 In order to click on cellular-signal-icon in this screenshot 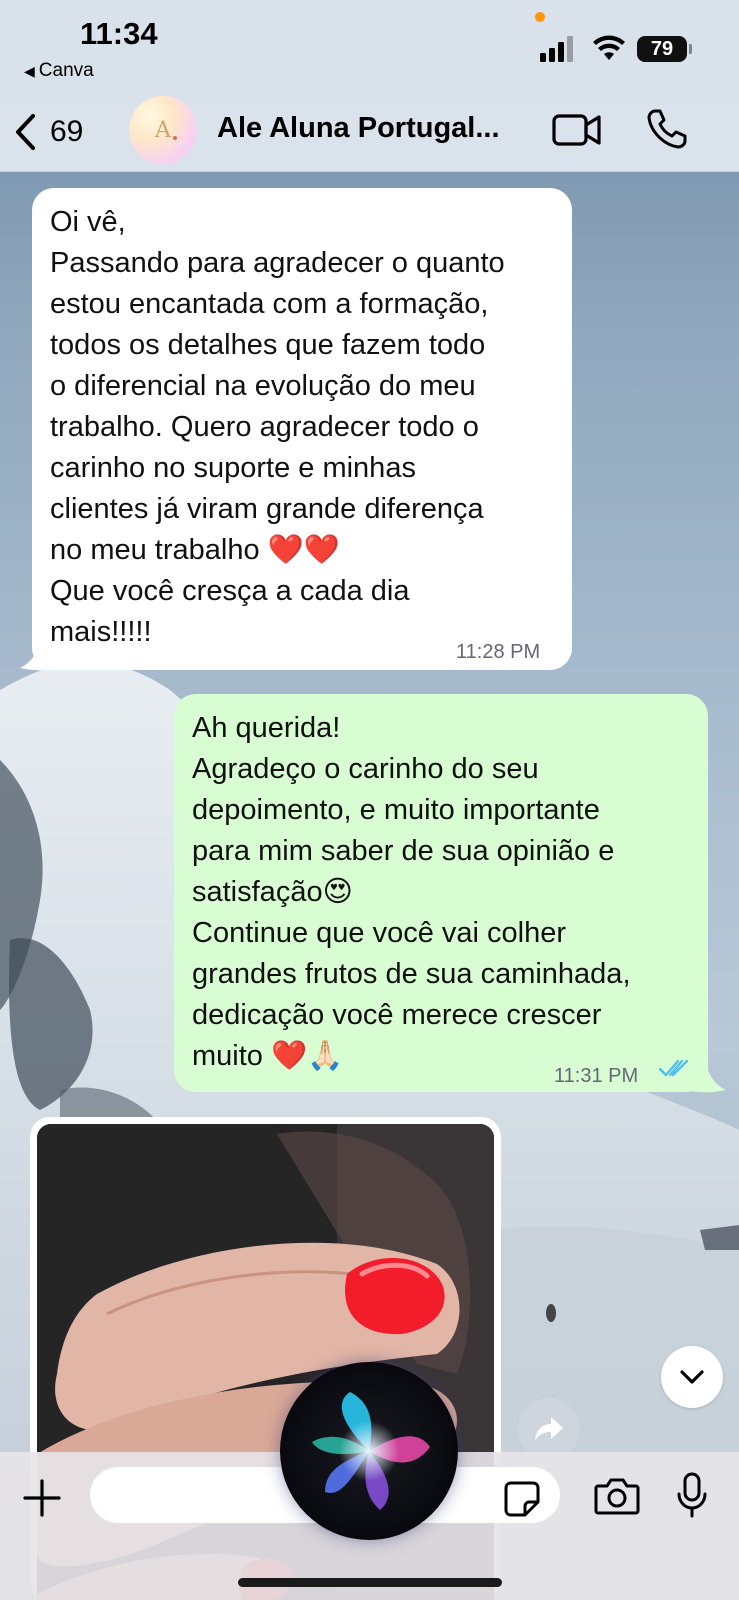, I will do `click(556, 49)`.